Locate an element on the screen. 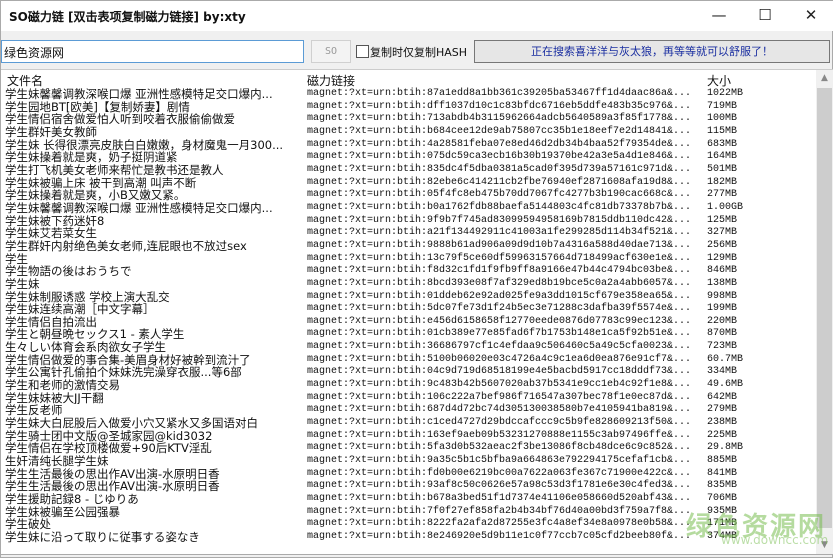  file-name-cell: 学生打飞机美女老师来帮忙是教书还是教人 is located at coordinates (114, 170).